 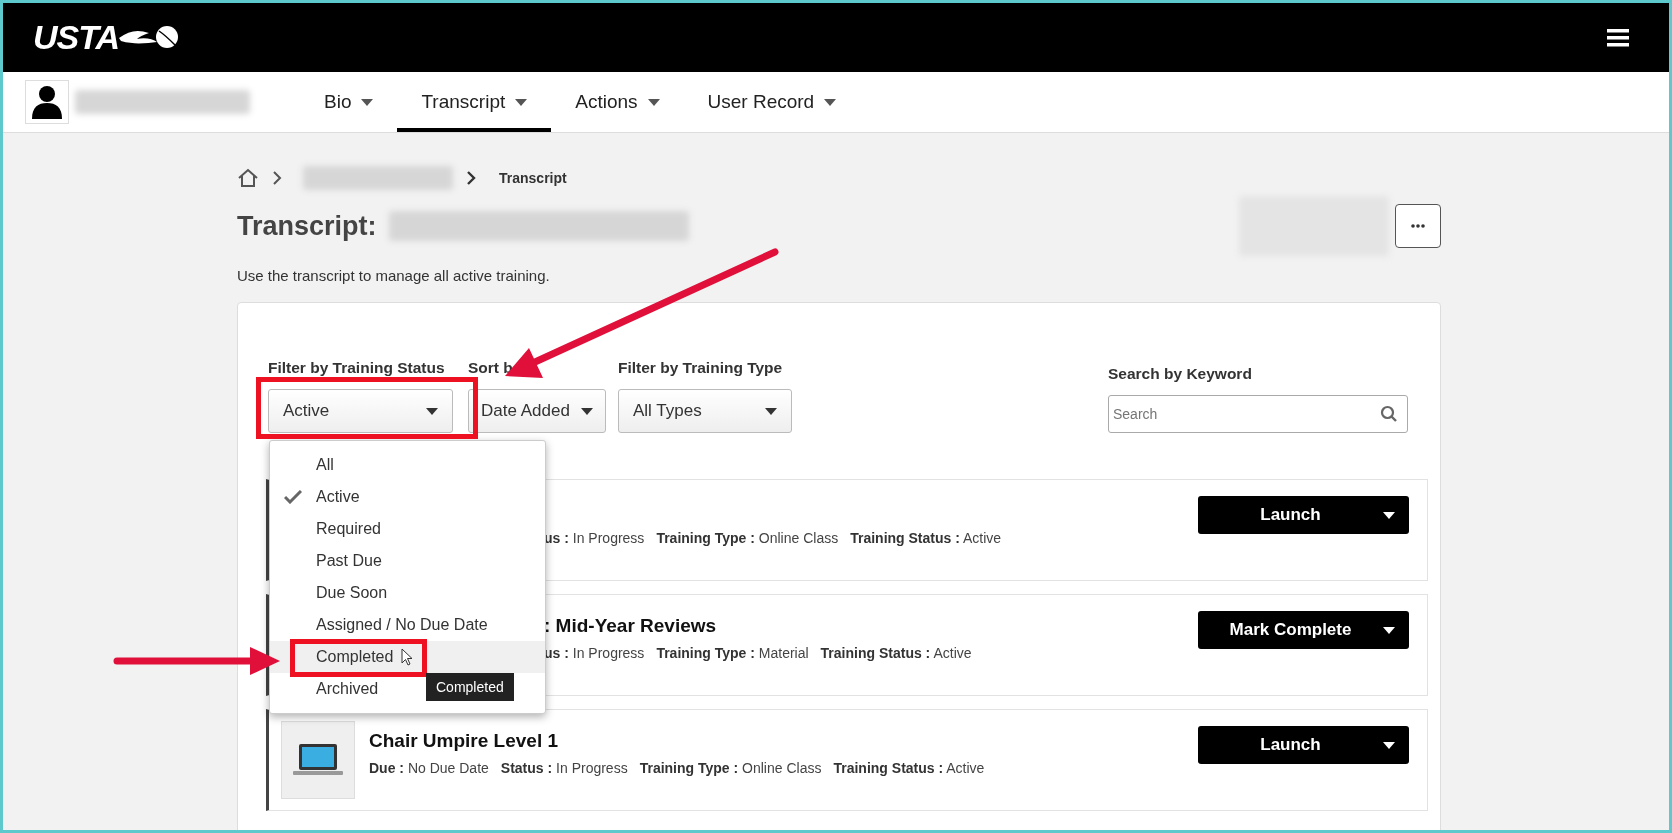 I want to click on more-button, so click(x=1418, y=226).